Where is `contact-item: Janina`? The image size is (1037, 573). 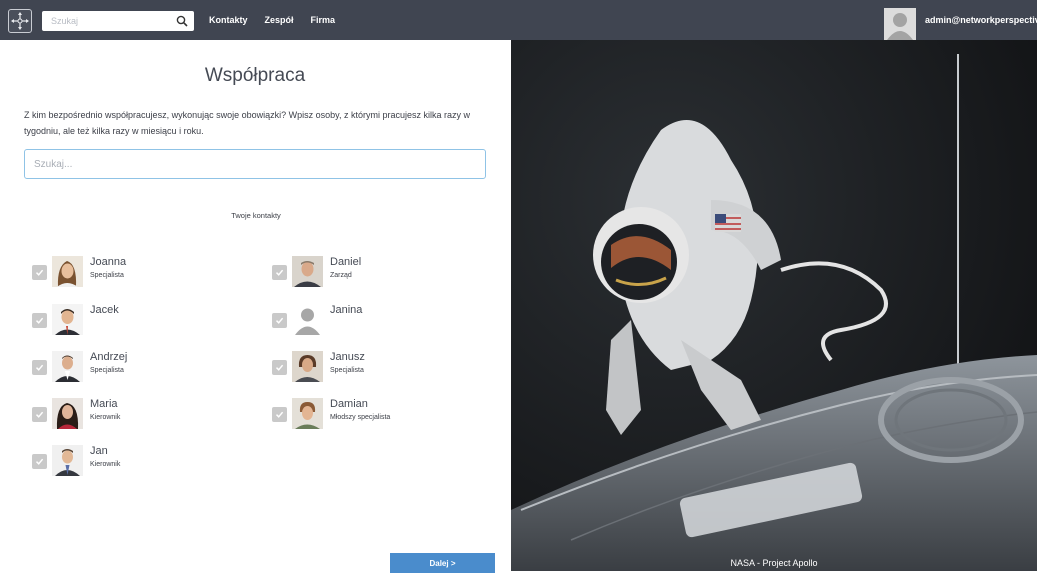 contact-item: Janina is located at coordinates (317, 319).